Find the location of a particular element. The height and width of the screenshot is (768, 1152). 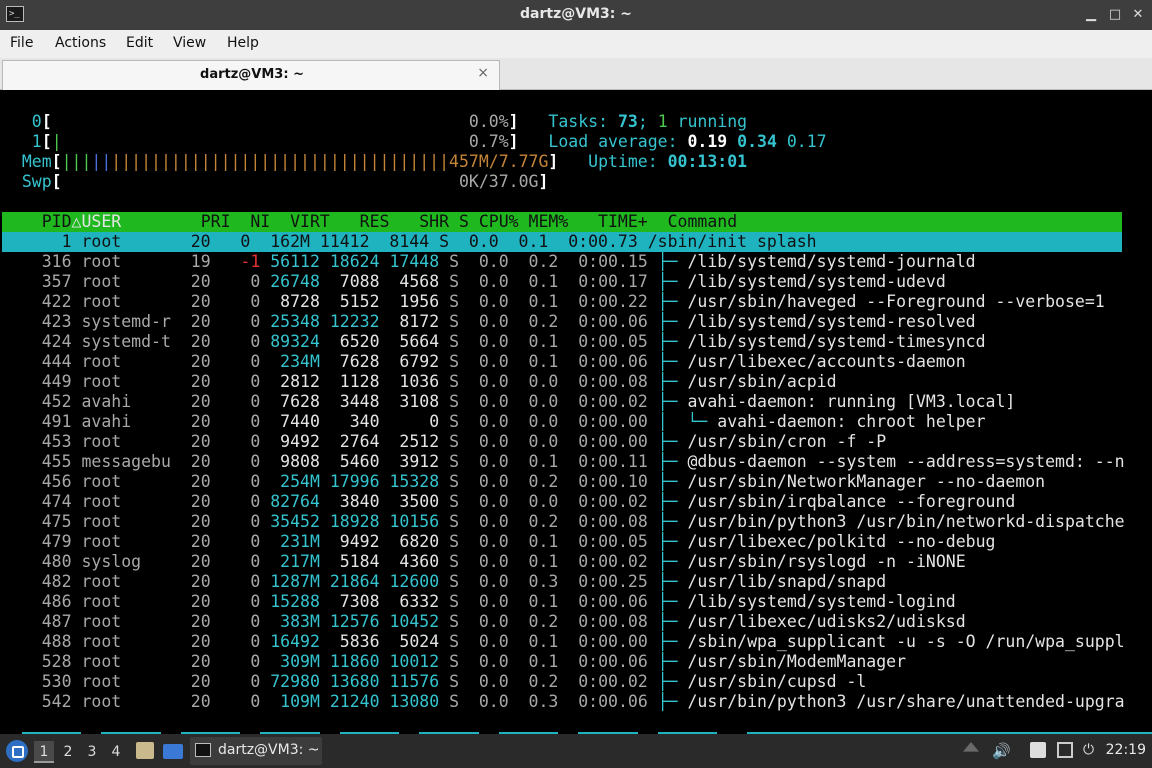

terminal-text: 453 is located at coordinates (42, 441).